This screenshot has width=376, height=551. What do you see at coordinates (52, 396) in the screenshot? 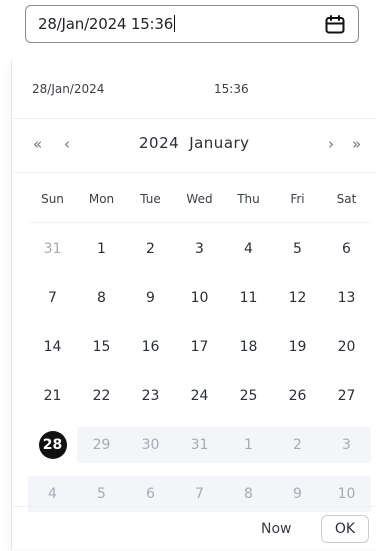
I see `day-cell: 21` at bounding box center [52, 396].